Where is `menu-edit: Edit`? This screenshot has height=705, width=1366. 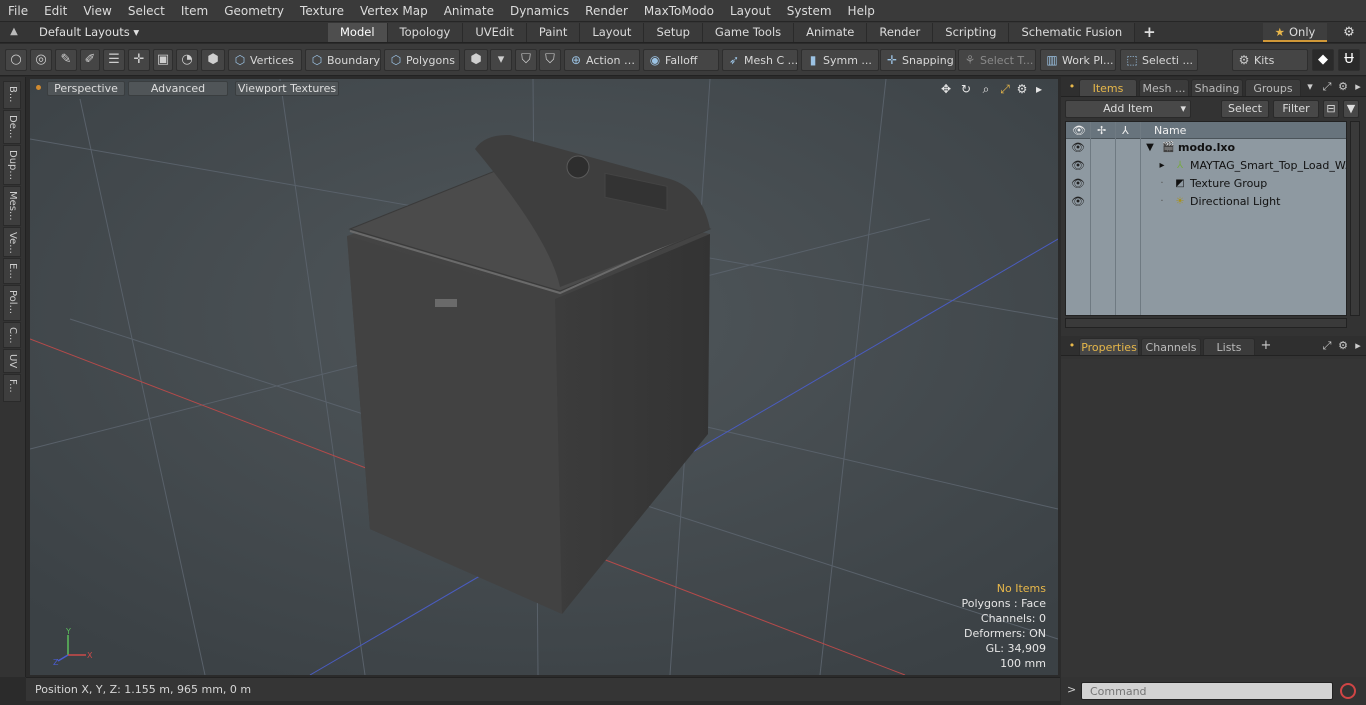 menu-edit: Edit is located at coordinates (55, 11).